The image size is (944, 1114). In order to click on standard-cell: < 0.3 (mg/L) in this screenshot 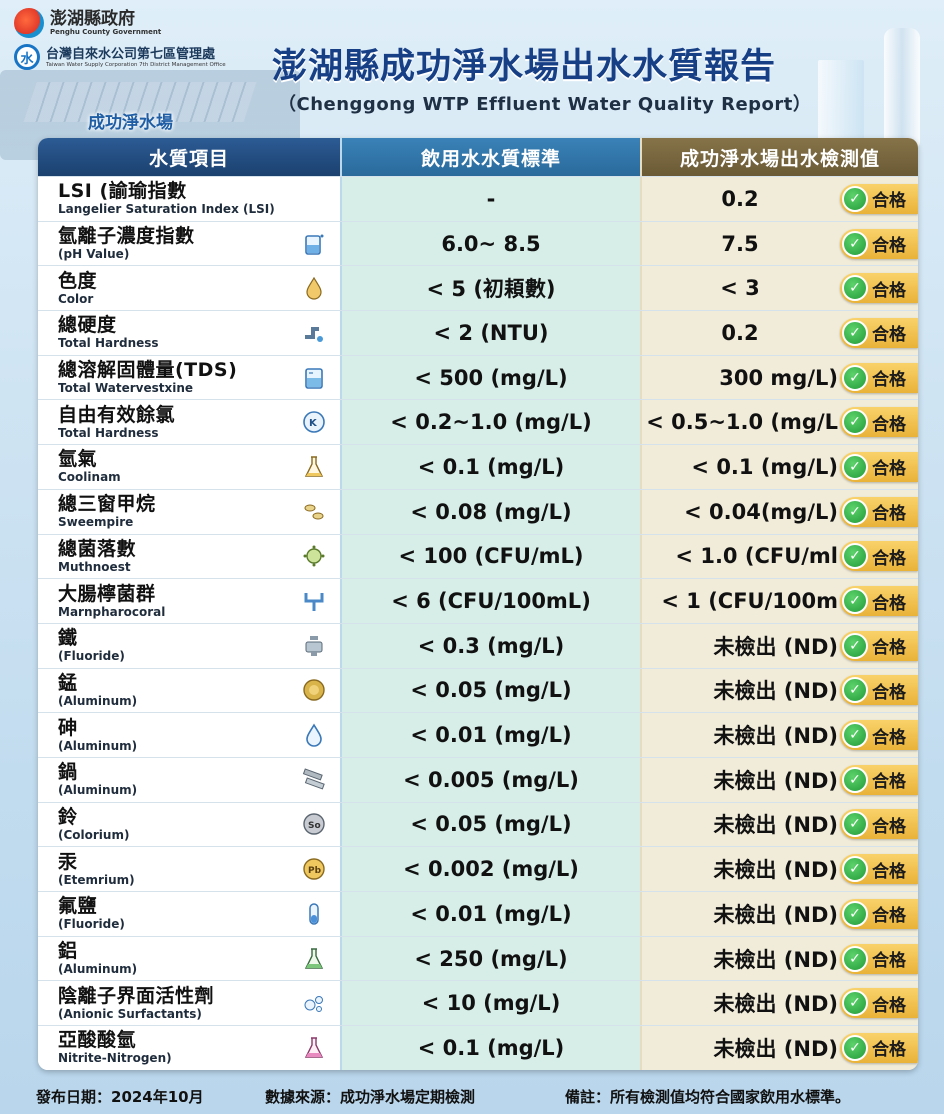, I will do `click(490, 645)`.